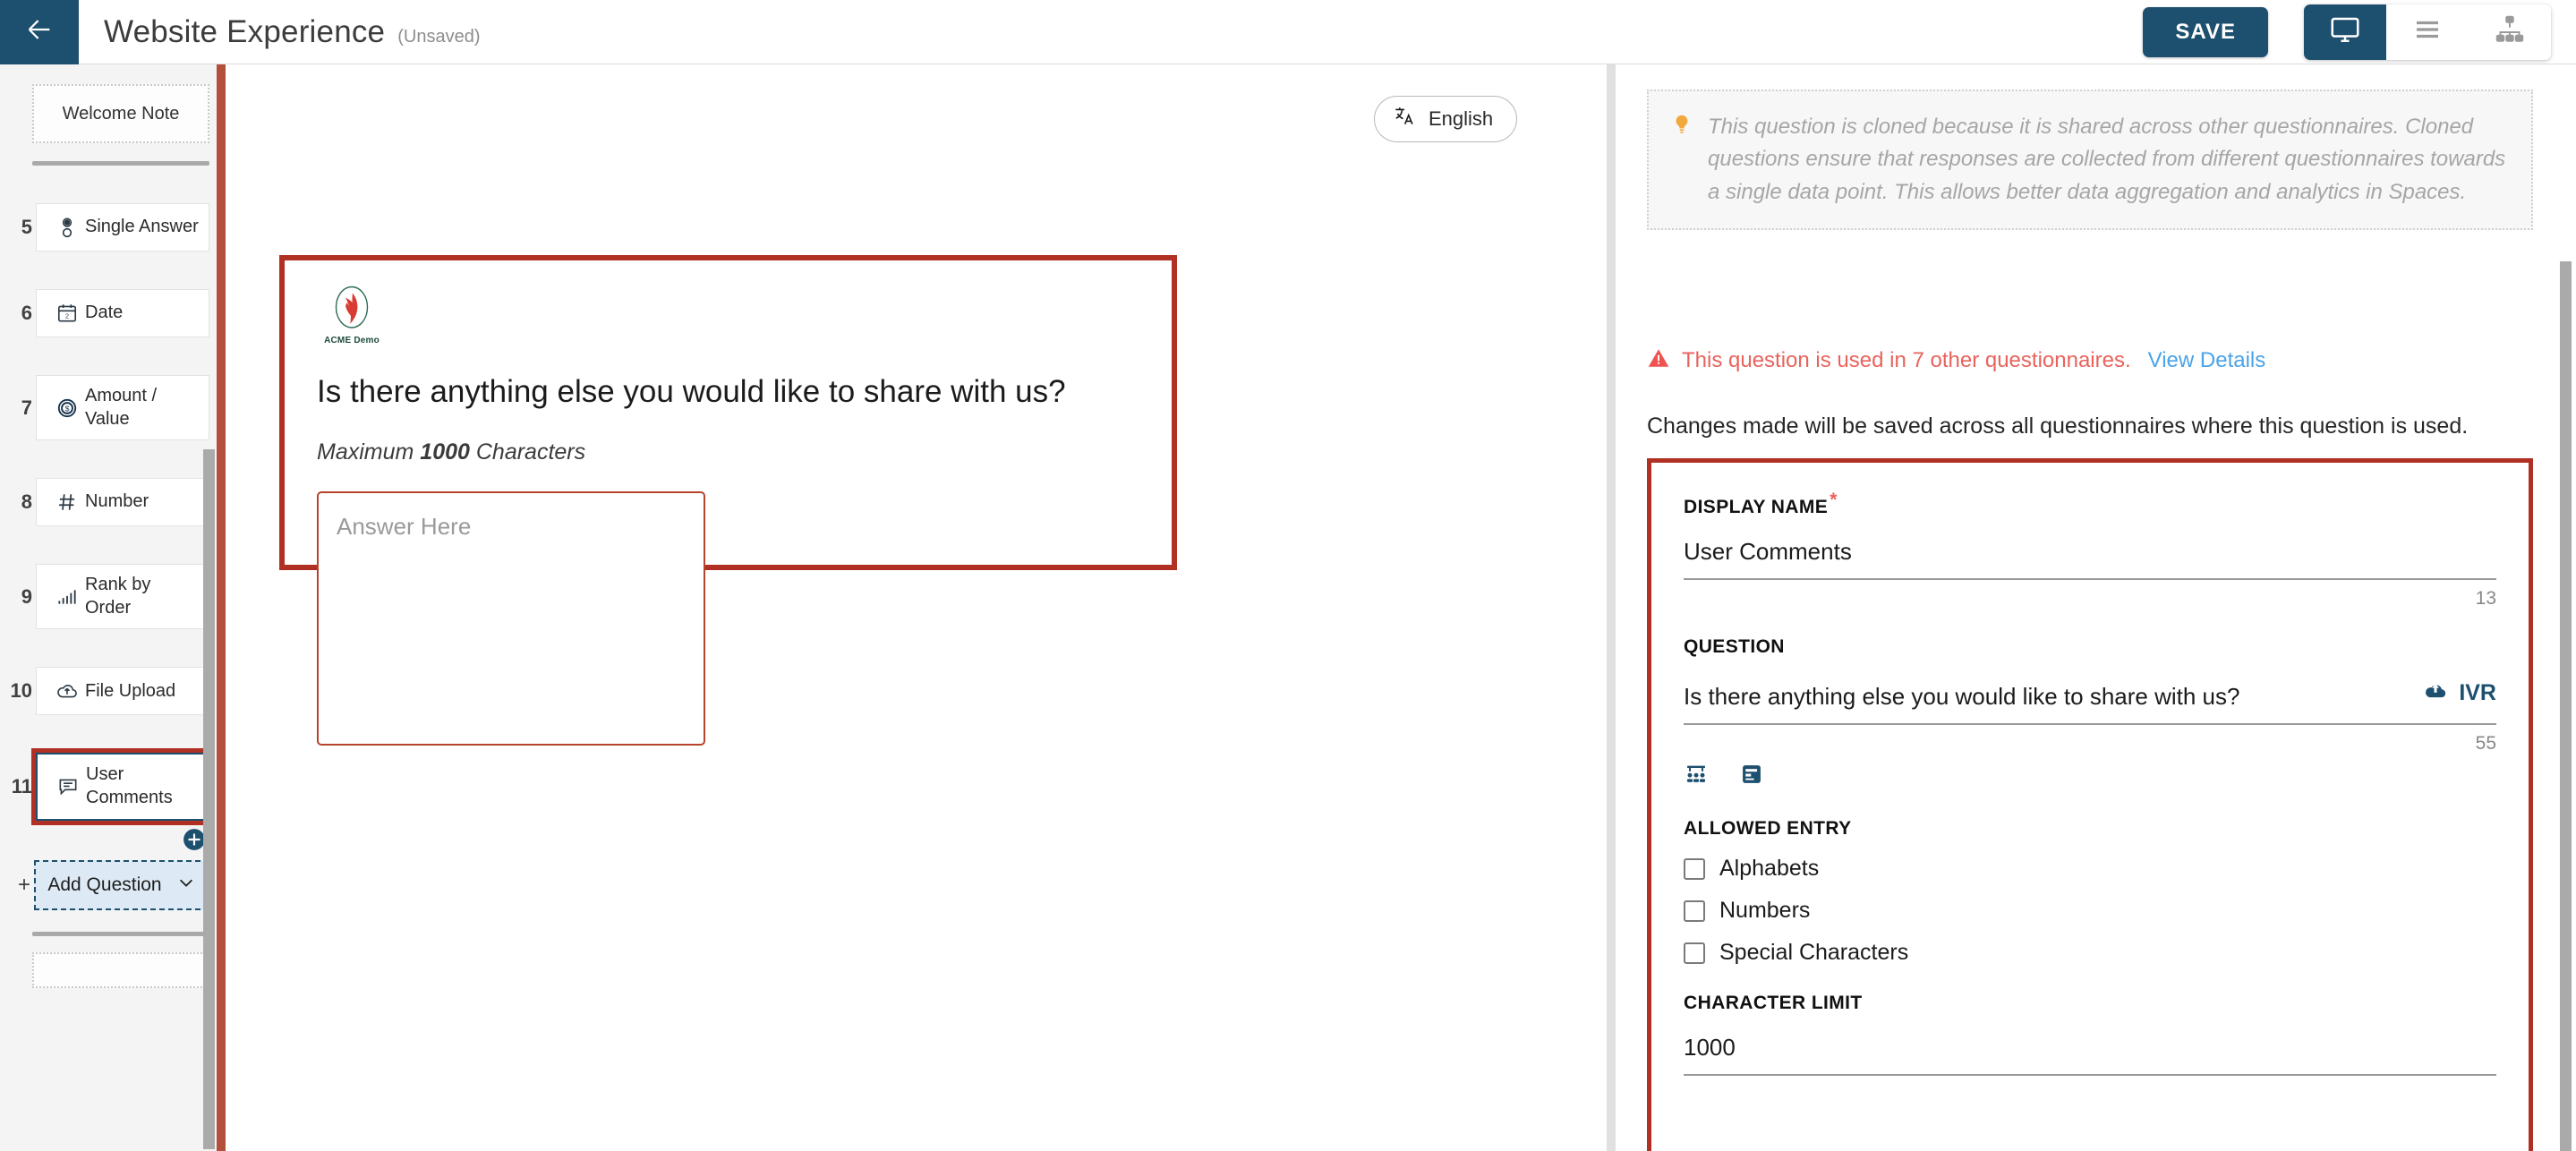  I want to click on ivr-button: IVR, so click(2459, 695).